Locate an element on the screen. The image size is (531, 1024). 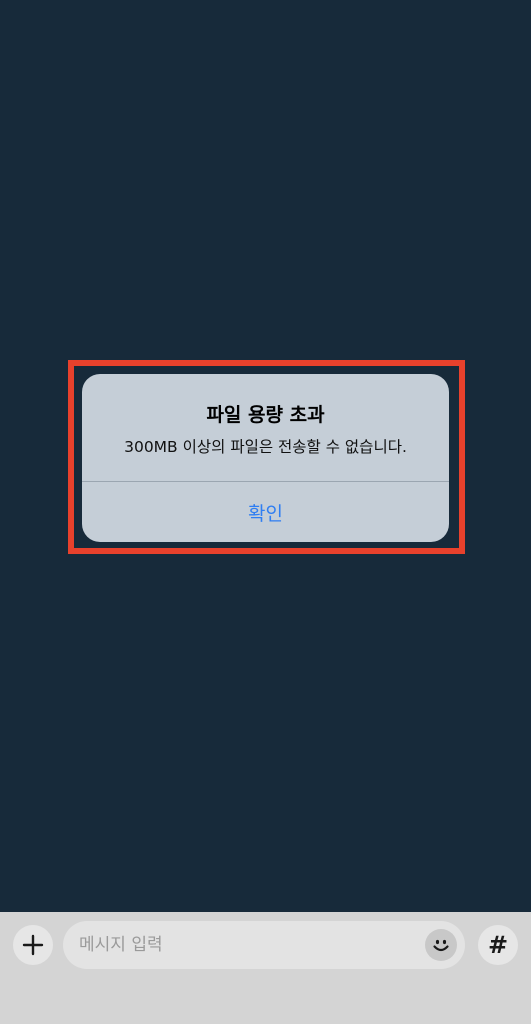
hashtag-button: # is located at coordinates (498, 945).